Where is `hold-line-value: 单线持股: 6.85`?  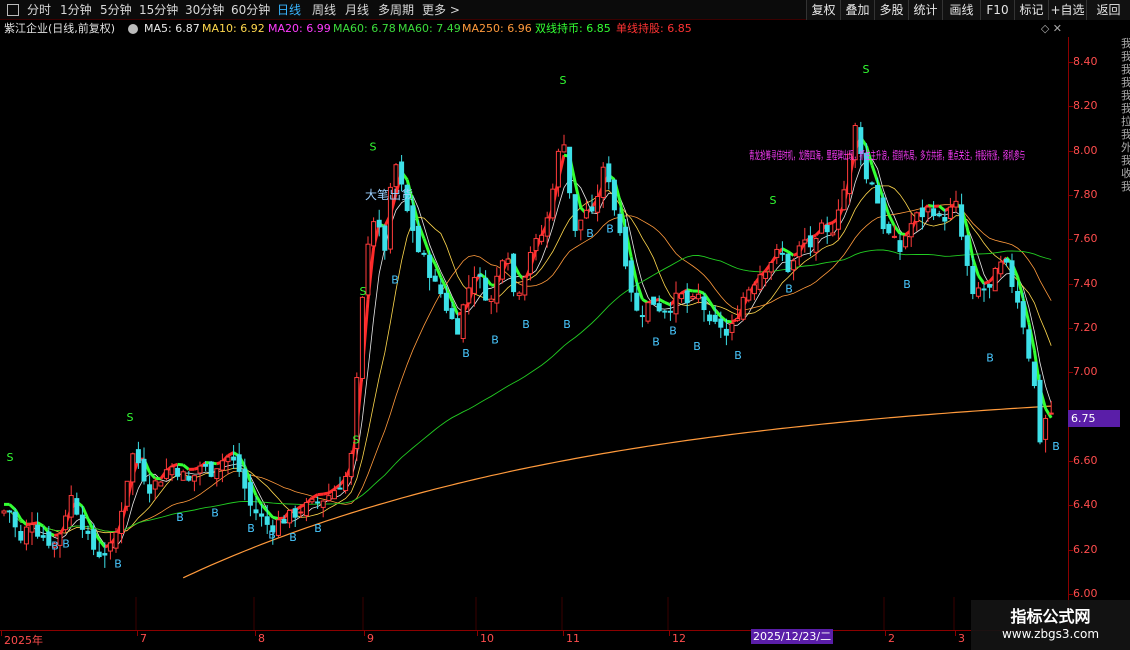 hold-line-value: 单线持股: 6.85 is located at coordinates (654, 28).